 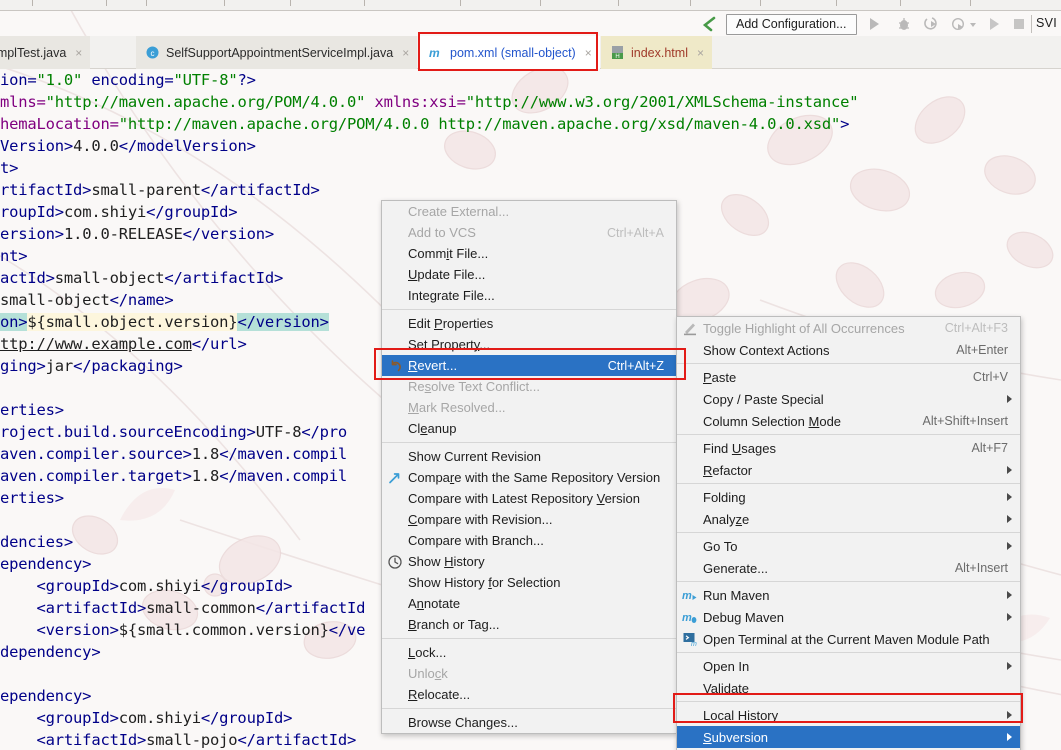 What do you see at coordinates (246, 80) in the screenshot?
I see `code-token: ?>` at bounding box center [246, 80].